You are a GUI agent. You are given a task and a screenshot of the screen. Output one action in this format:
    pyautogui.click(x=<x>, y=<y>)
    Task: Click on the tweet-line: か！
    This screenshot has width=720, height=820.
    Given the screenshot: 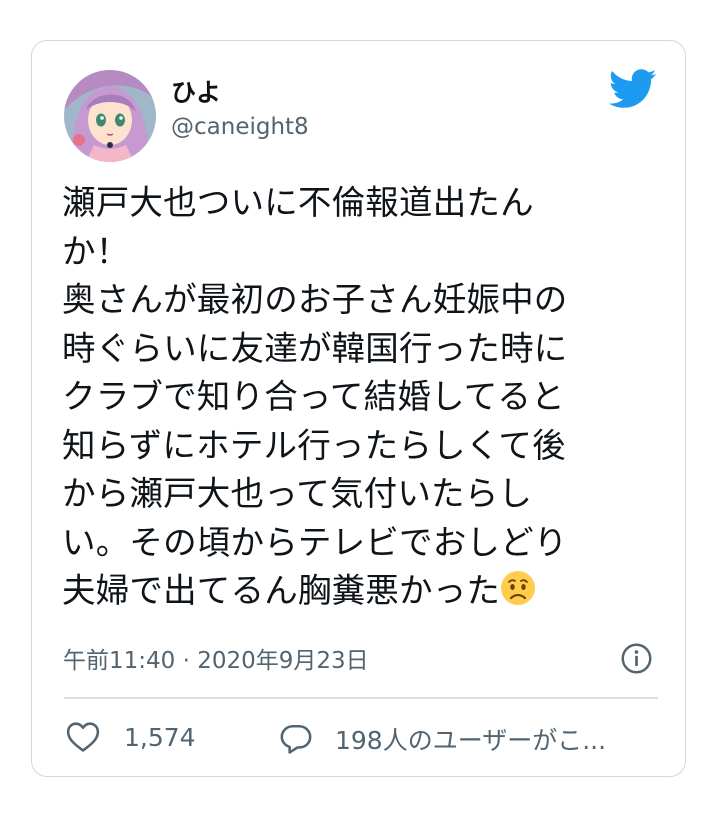 What is the action you would take?
    pyautogui.click(x=96, y=251)
    